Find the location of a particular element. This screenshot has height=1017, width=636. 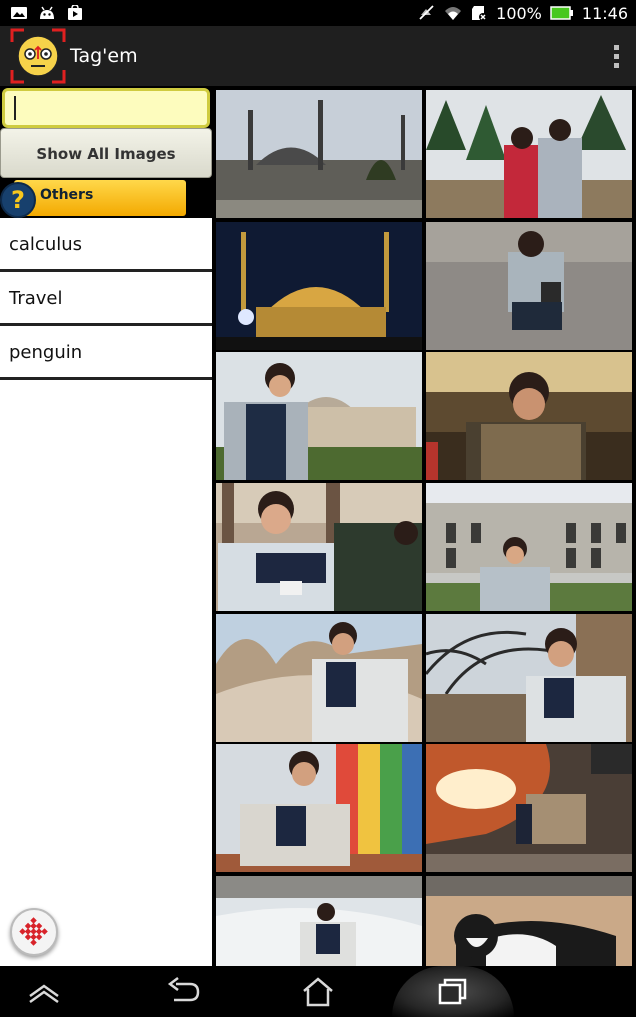

muted-icon is located at coordinates (426, 12).